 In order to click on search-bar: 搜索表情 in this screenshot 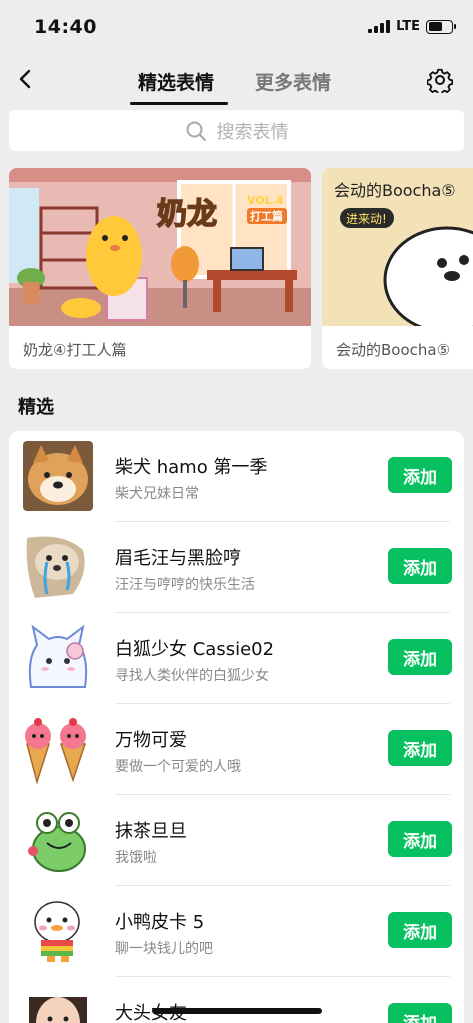, I will do `click(236, 130)`.